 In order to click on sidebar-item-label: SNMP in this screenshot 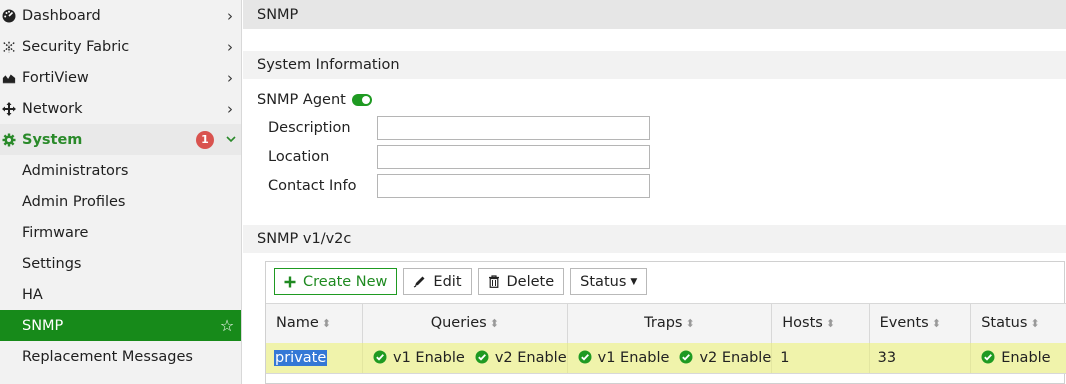, I will do `click(43, 325)`.